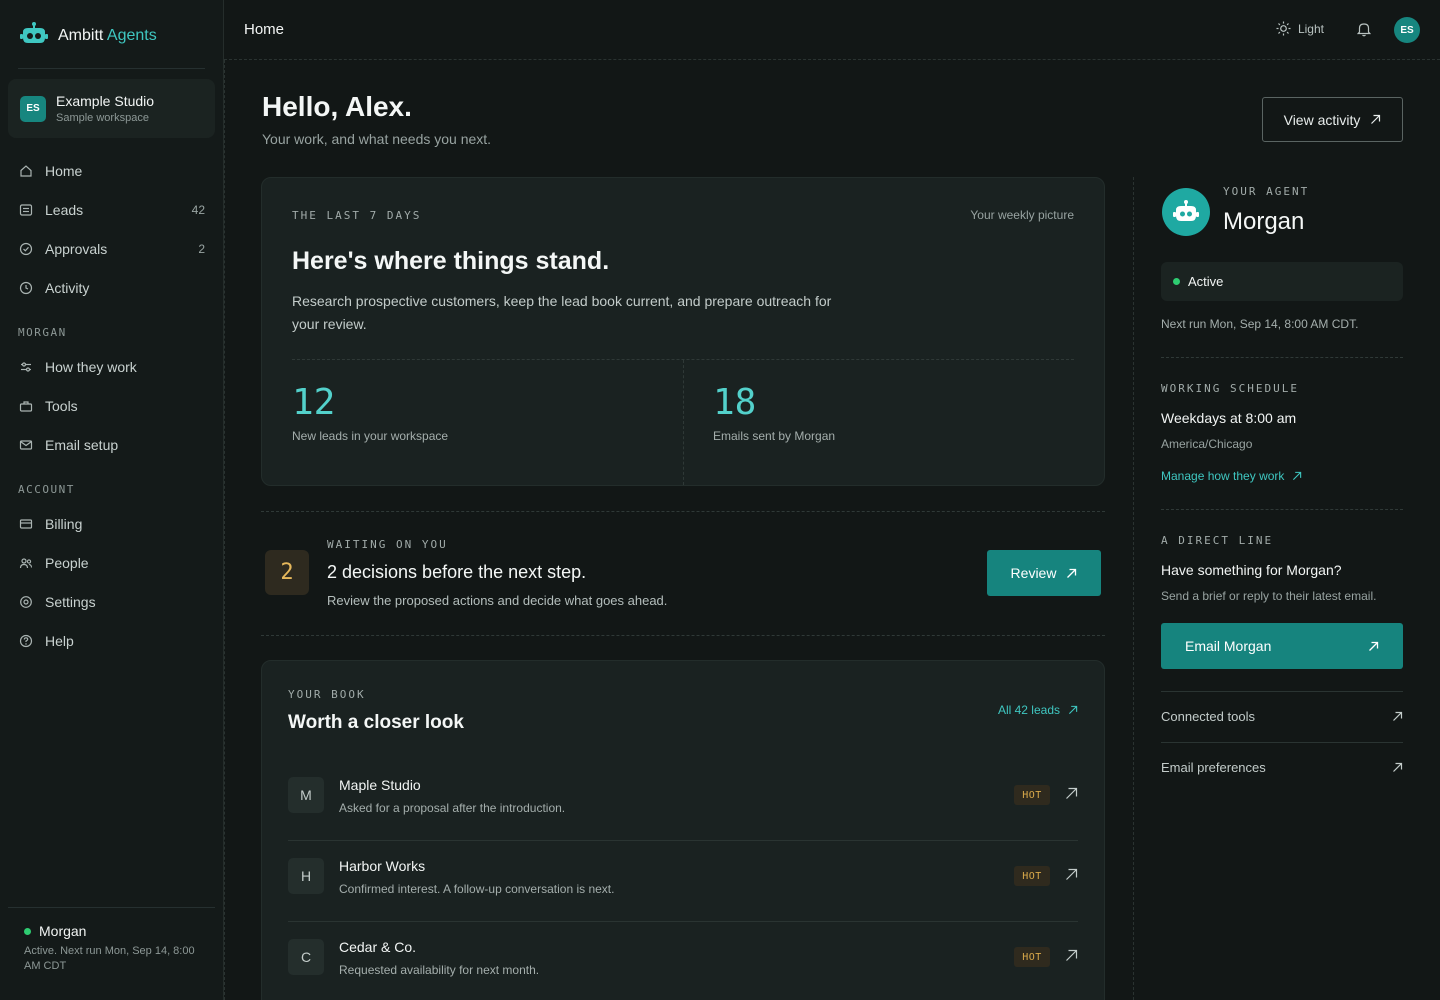 This screenshot has height=1000, width=1440. I want to click on waiting-title: 2 decisions before the next step., so click(457, 572).